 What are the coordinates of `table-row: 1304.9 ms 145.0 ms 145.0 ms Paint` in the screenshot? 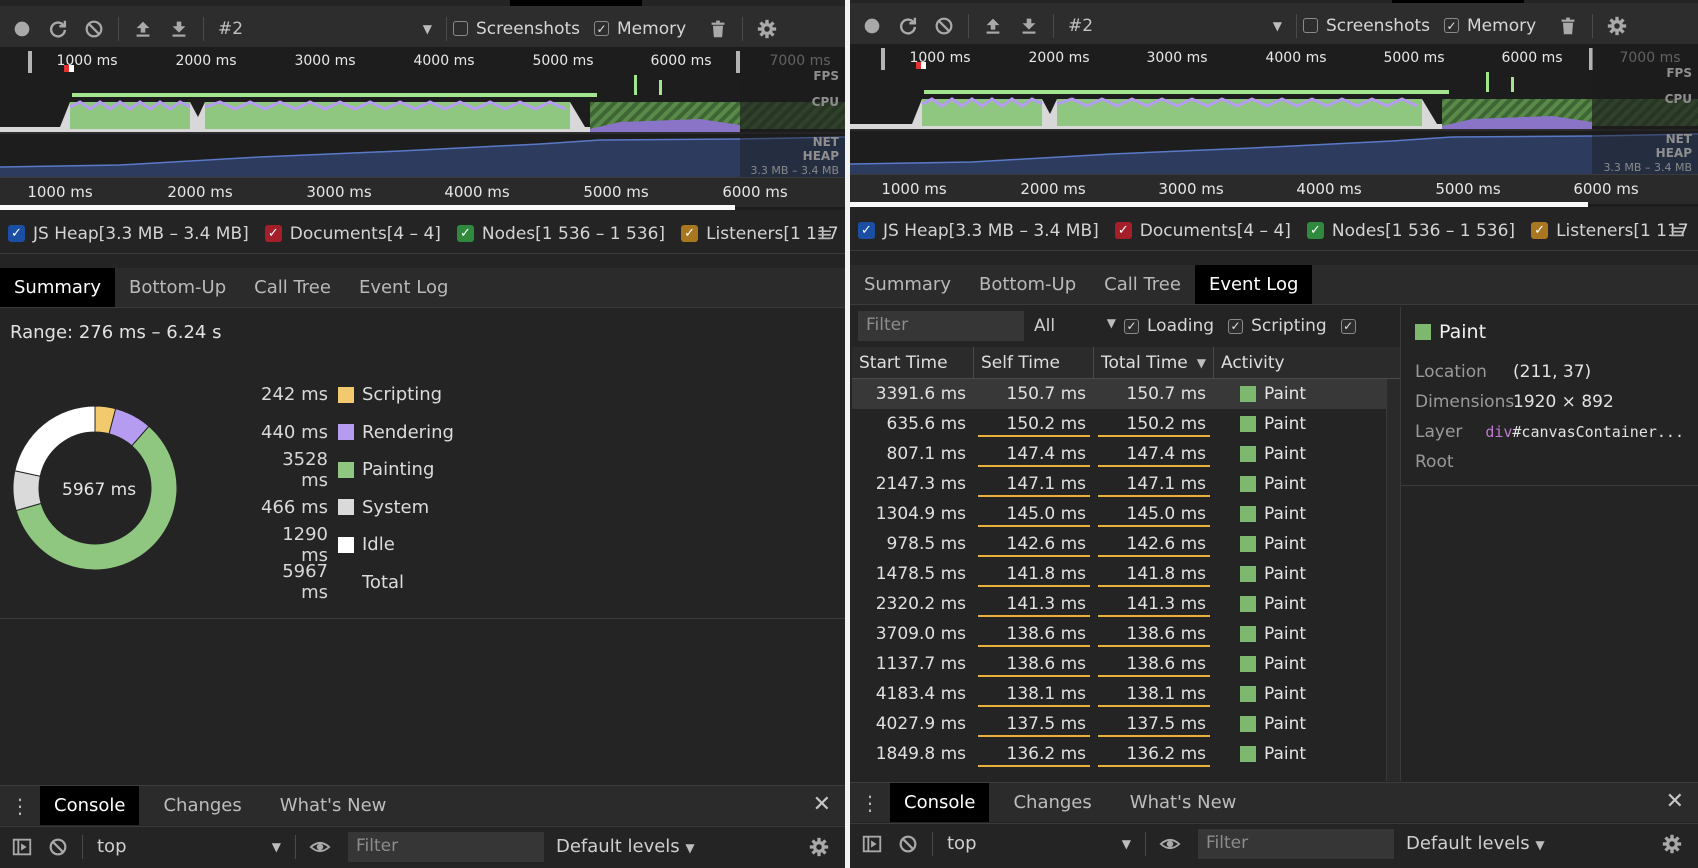 It's located at (1126, 514).